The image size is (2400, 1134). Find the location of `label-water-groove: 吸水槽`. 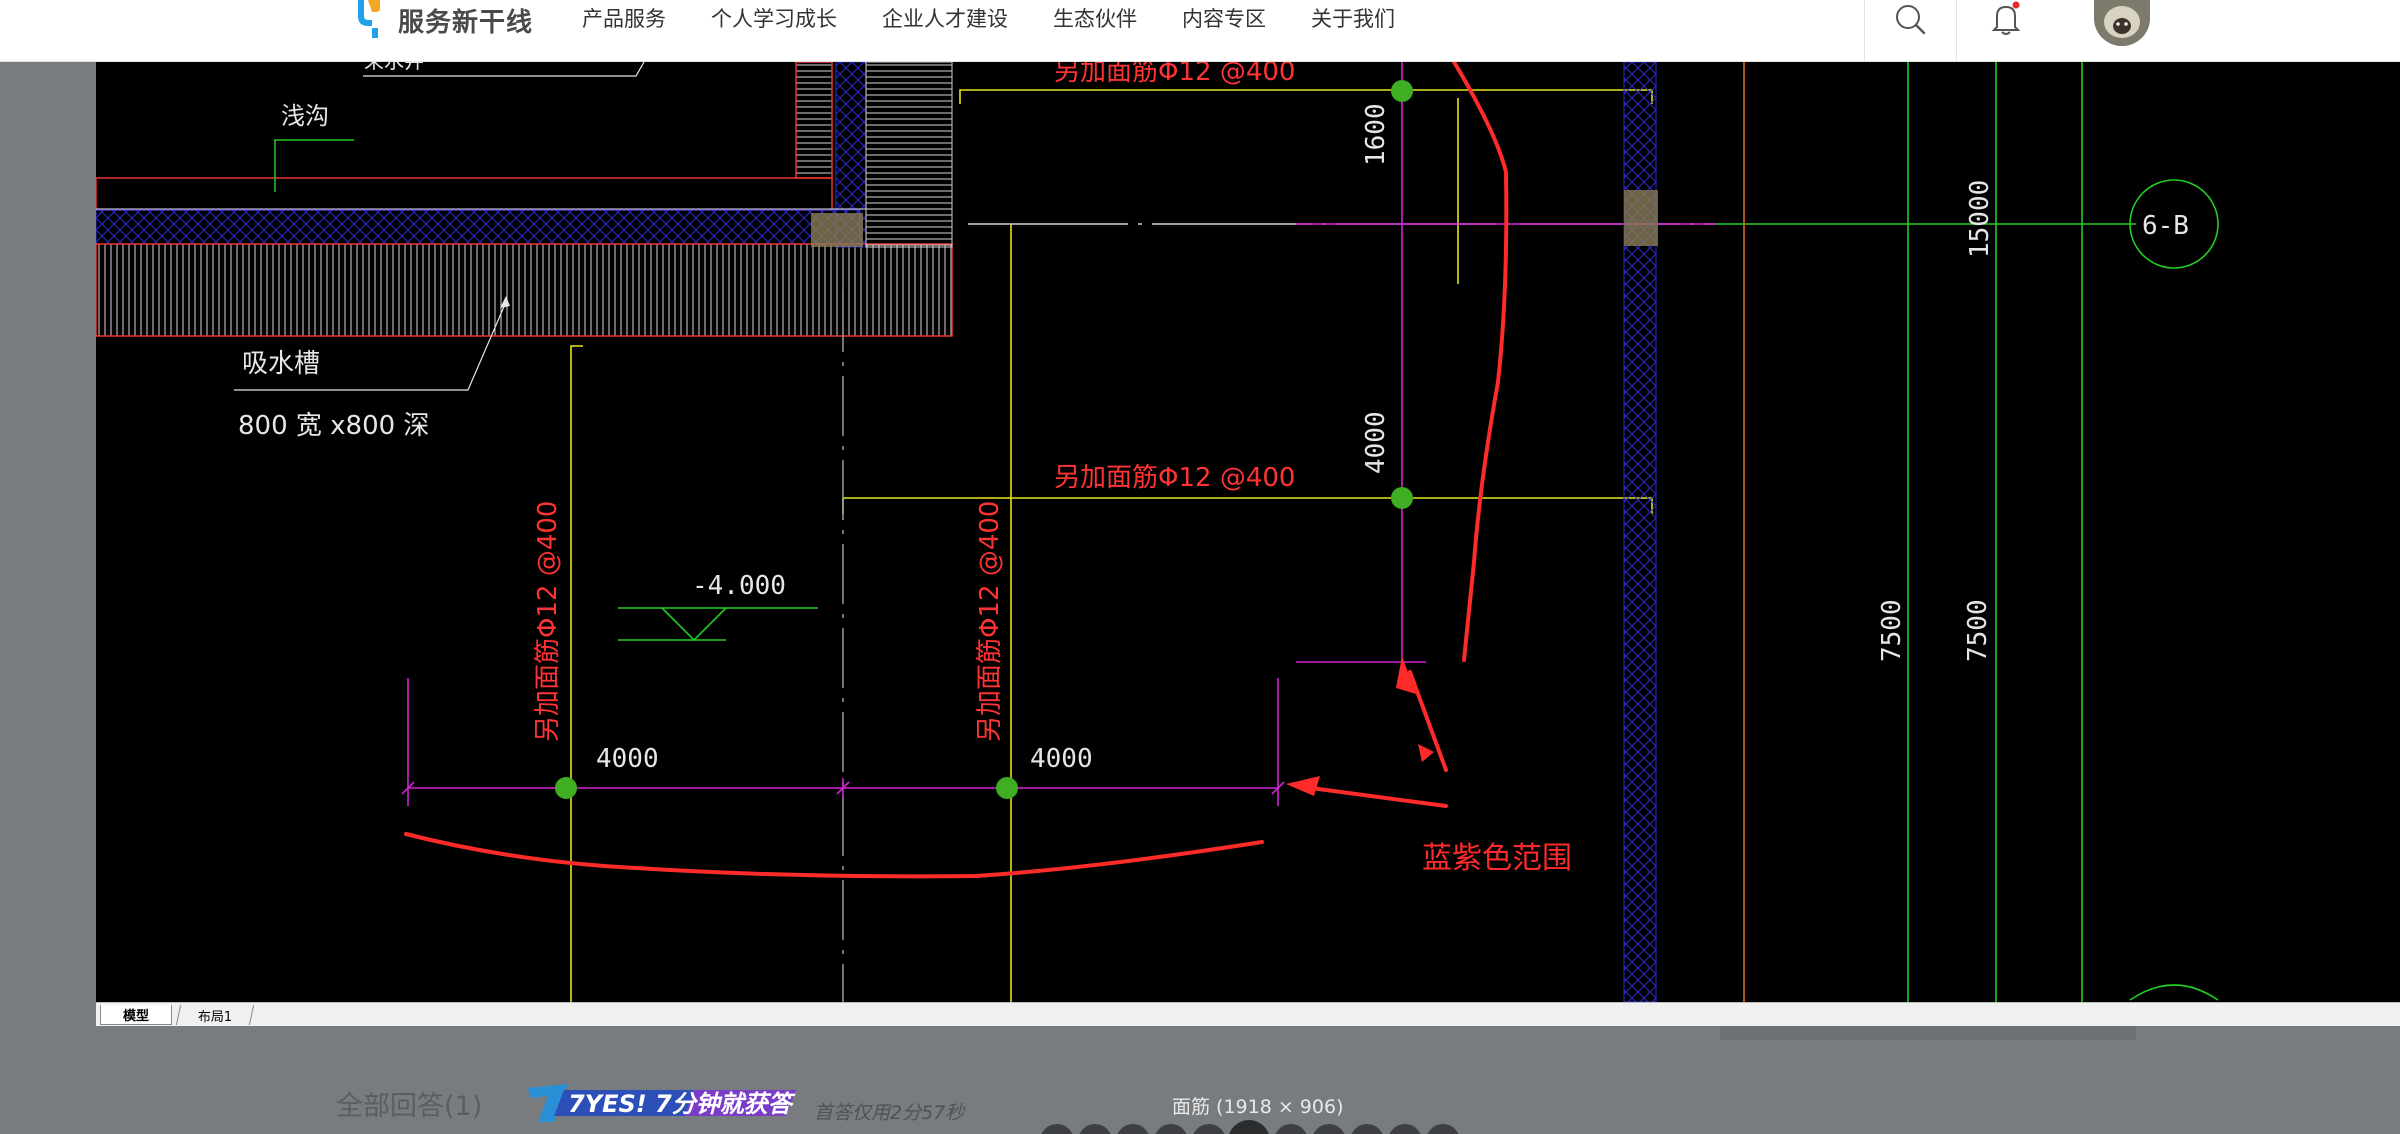

label-water-groove: 吸水槽 is located at coordinates (281, 364).